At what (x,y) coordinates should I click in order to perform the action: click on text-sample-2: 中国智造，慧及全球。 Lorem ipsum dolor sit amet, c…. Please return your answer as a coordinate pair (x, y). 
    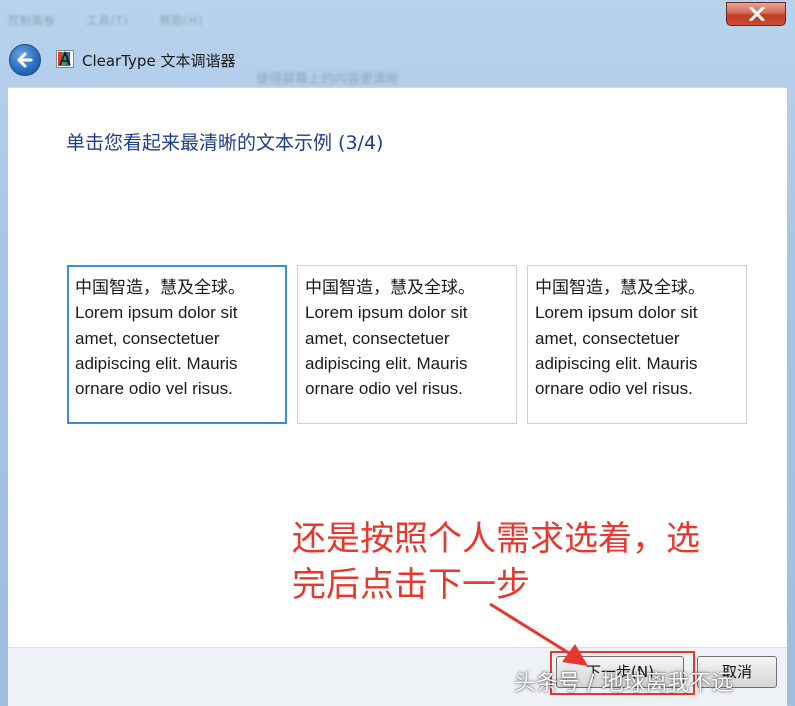
    Looking at the image, I should click on (407, 344).